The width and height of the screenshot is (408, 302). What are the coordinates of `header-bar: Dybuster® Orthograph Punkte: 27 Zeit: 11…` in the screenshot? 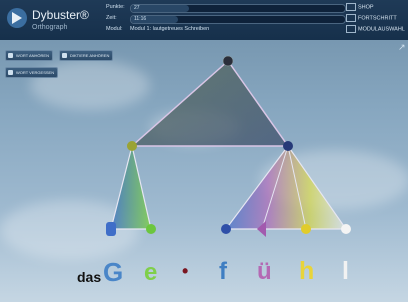 It's located at (204, 20).